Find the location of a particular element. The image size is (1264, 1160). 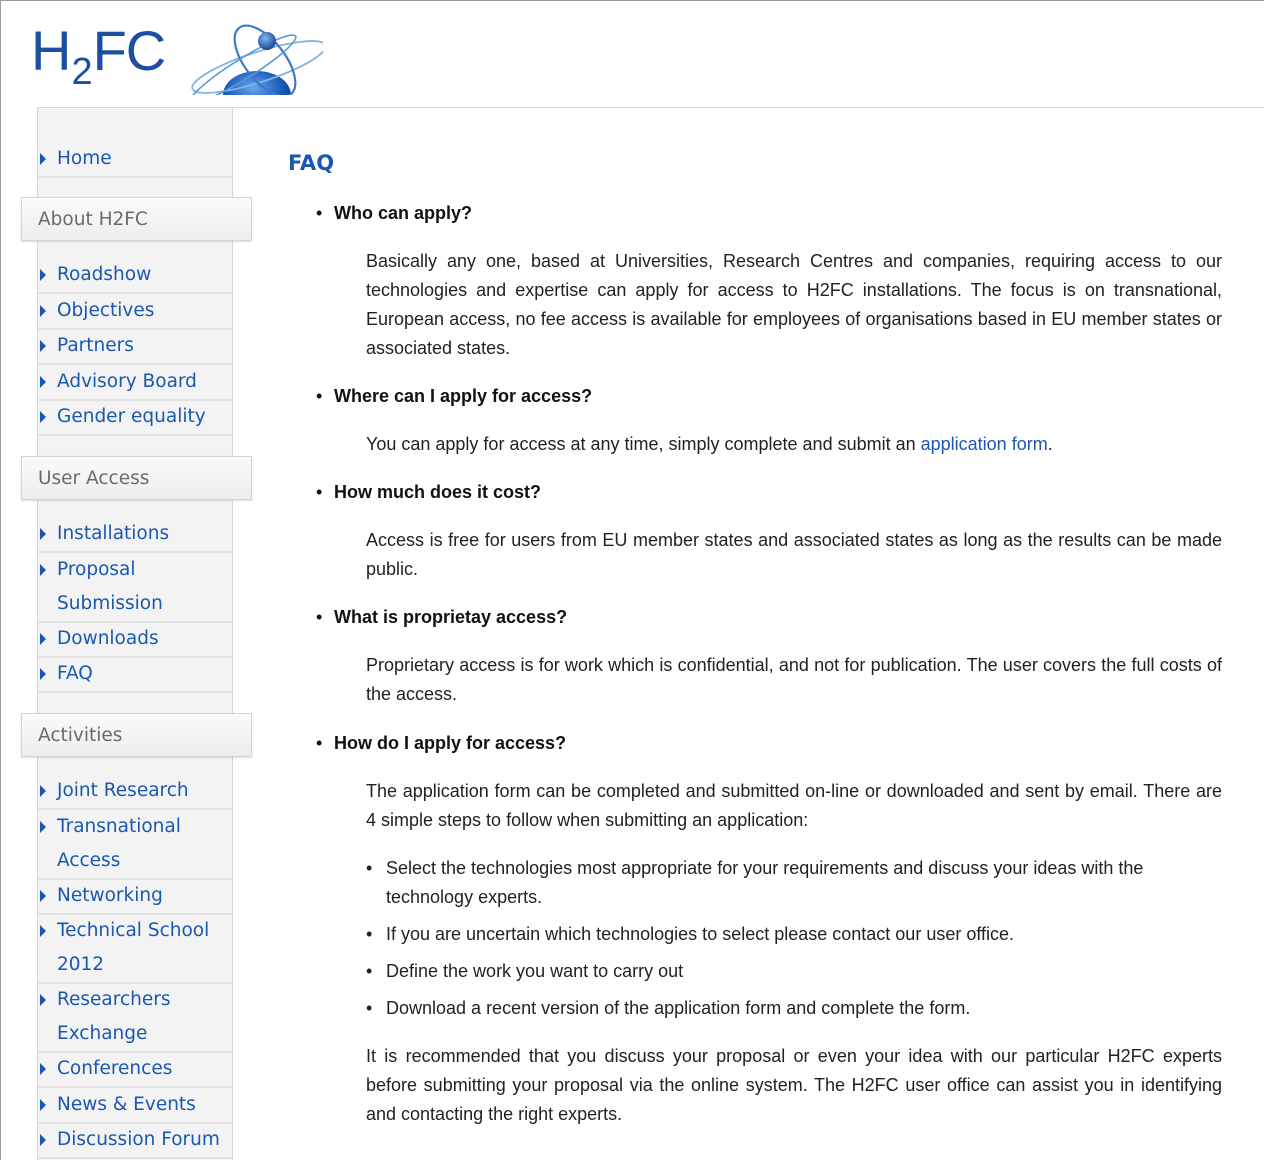

sidebar-item-label: Networking is located at coordinates (110, 895).